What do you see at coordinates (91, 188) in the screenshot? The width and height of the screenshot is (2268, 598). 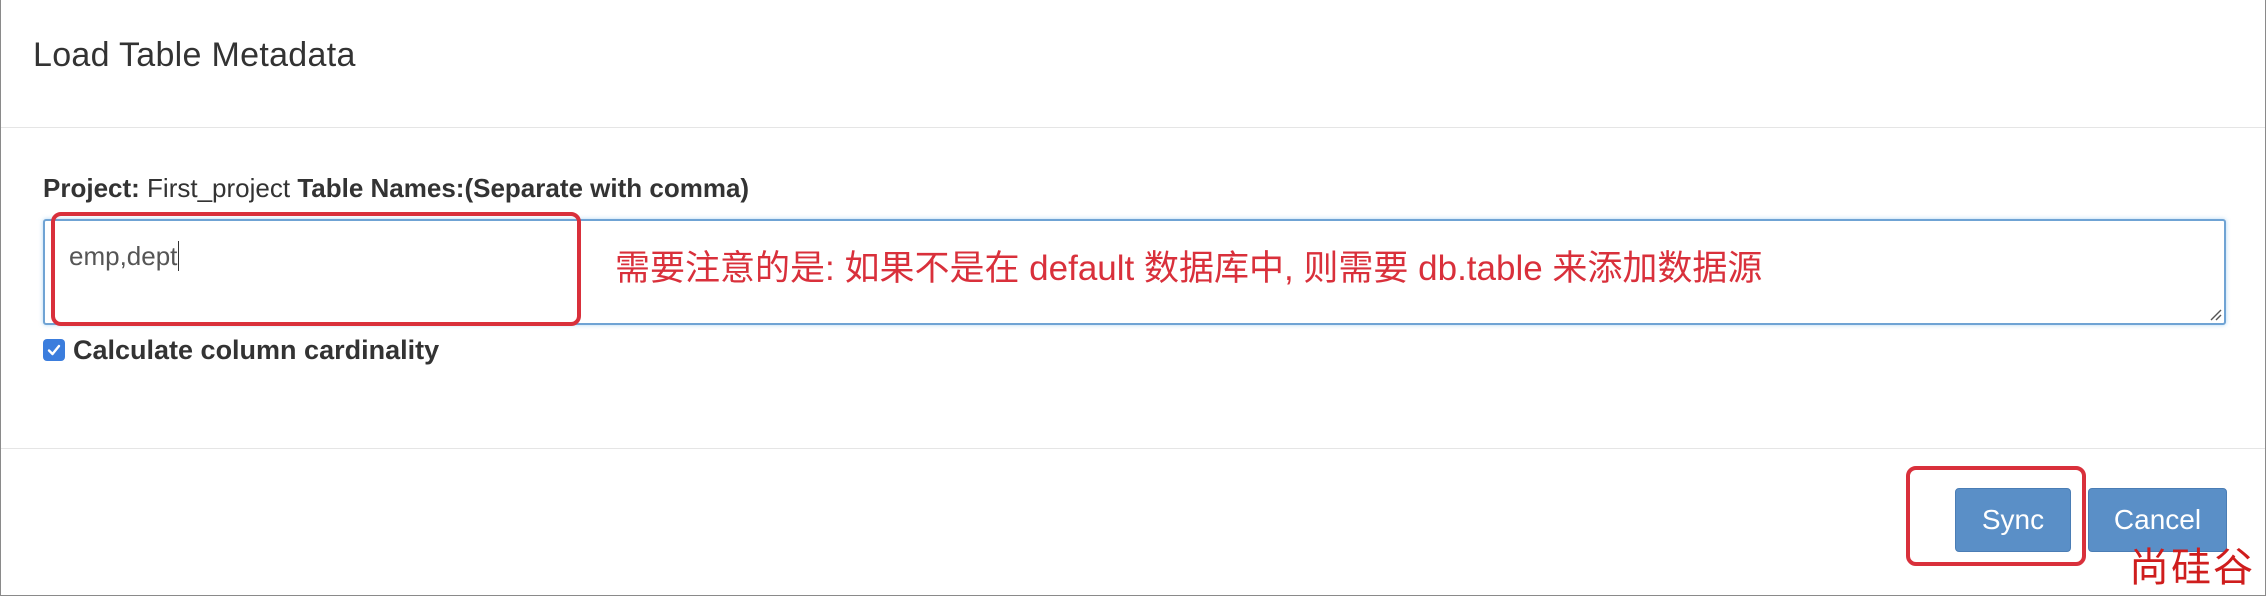 I see `project-label: Project:` at bounding box center [91, 188].